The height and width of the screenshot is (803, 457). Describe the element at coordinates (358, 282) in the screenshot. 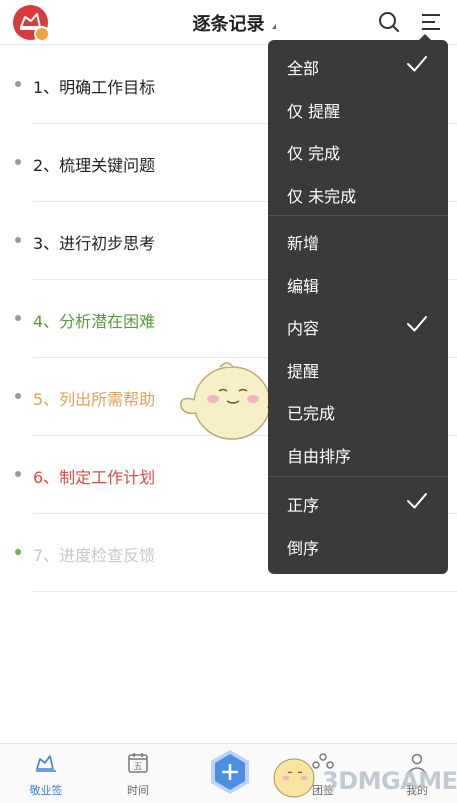

I see `menu-item: 编辑` at that location.